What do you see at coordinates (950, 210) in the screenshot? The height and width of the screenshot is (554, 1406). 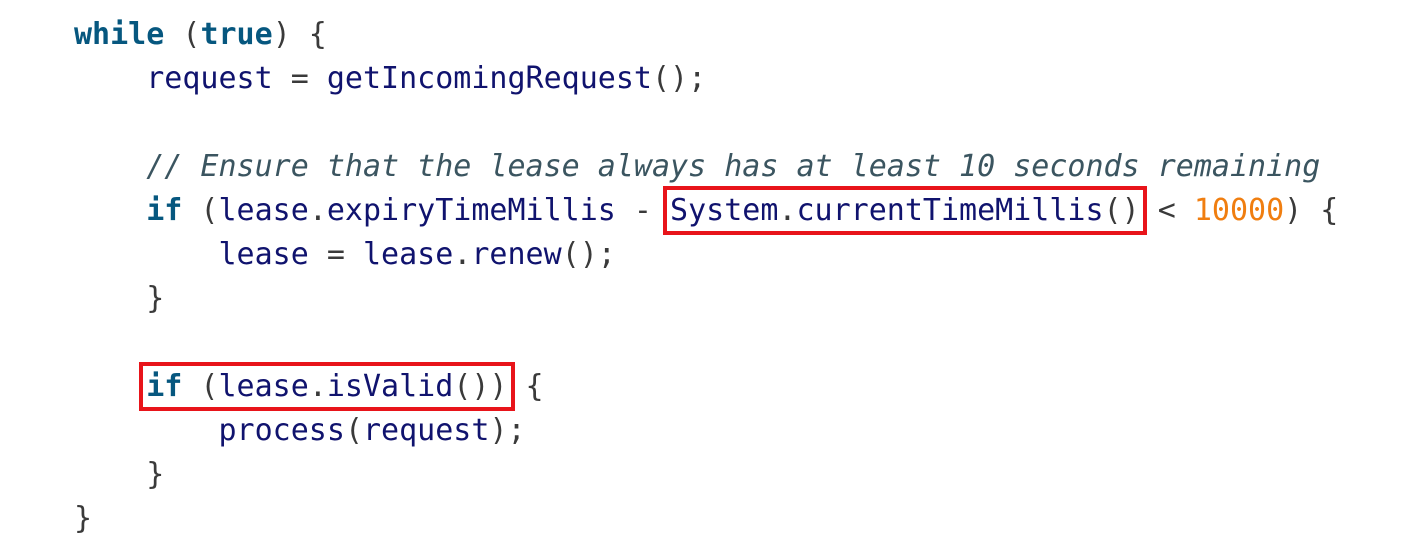 I see `identifier-currenttimemillis: currentTimeMillis` at bounding box center [950, 210].